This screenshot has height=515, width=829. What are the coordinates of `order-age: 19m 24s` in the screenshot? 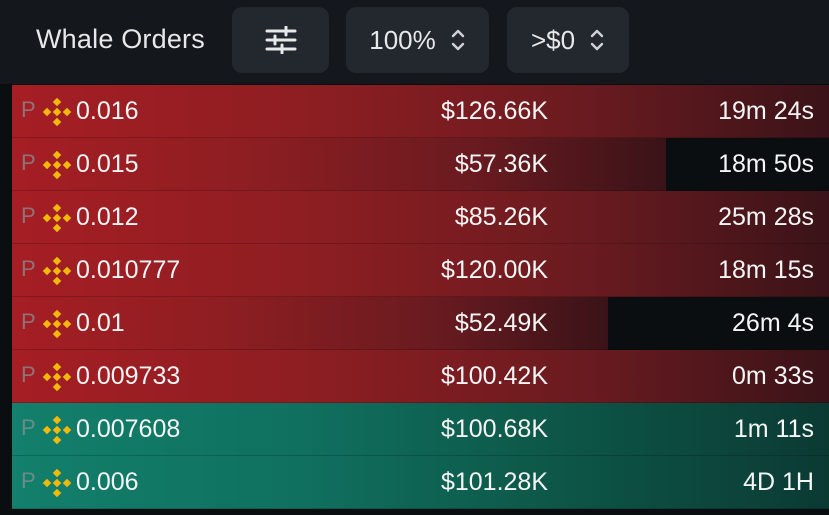 It's located at (766, 111).